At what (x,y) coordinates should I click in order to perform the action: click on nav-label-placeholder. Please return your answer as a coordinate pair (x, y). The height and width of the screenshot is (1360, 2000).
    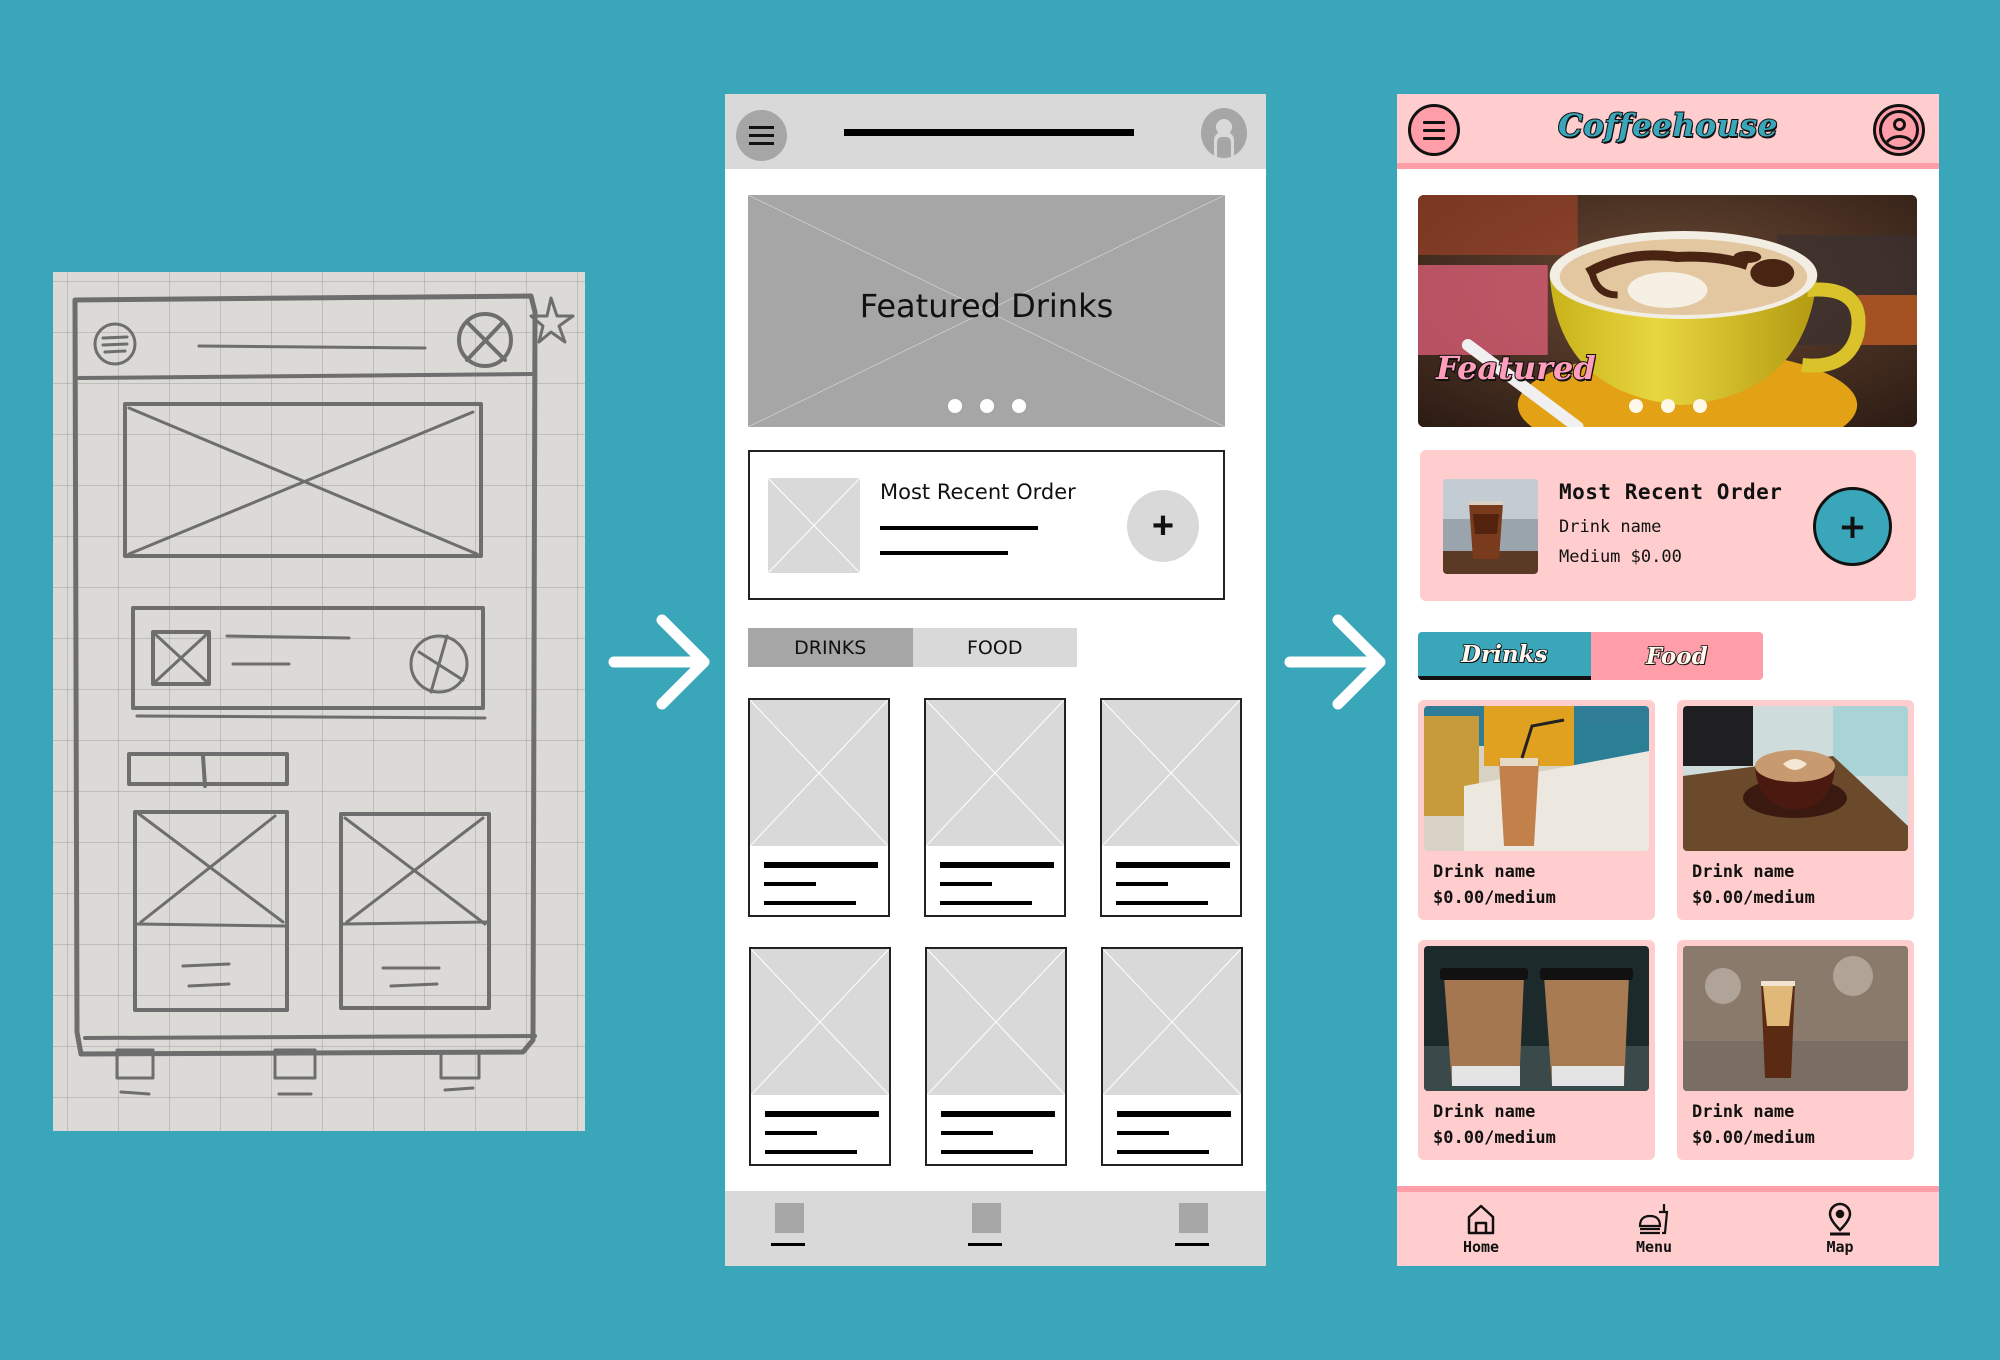
    Looking at the image, I should click on (1192, 1244).